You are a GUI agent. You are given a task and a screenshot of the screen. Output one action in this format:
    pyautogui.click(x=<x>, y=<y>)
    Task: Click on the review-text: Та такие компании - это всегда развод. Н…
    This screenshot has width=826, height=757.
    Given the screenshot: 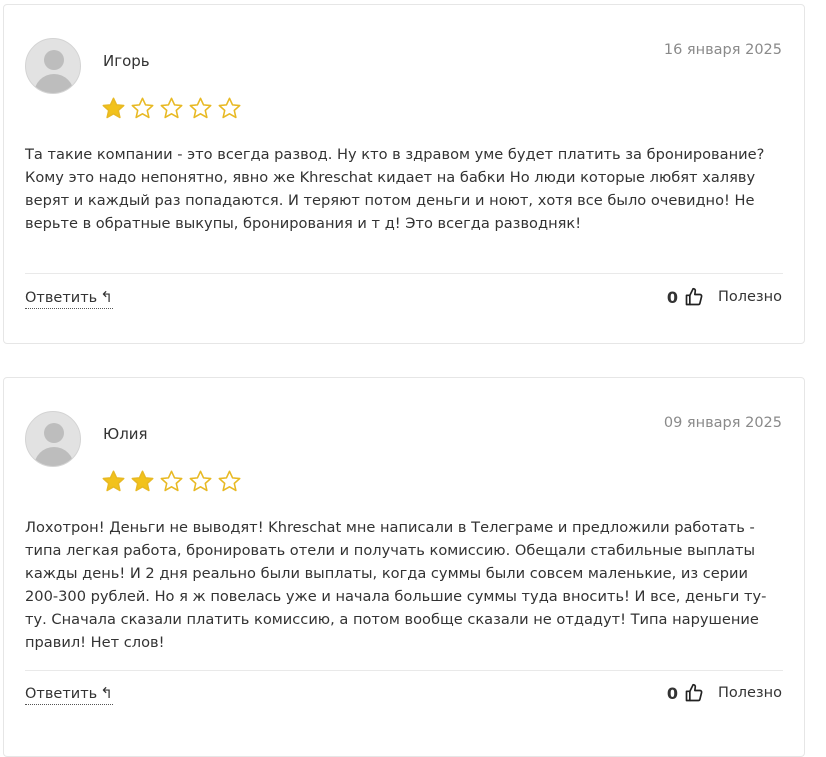 What is the action you would take?
    pyautogui.click(x=395, y=189)
    